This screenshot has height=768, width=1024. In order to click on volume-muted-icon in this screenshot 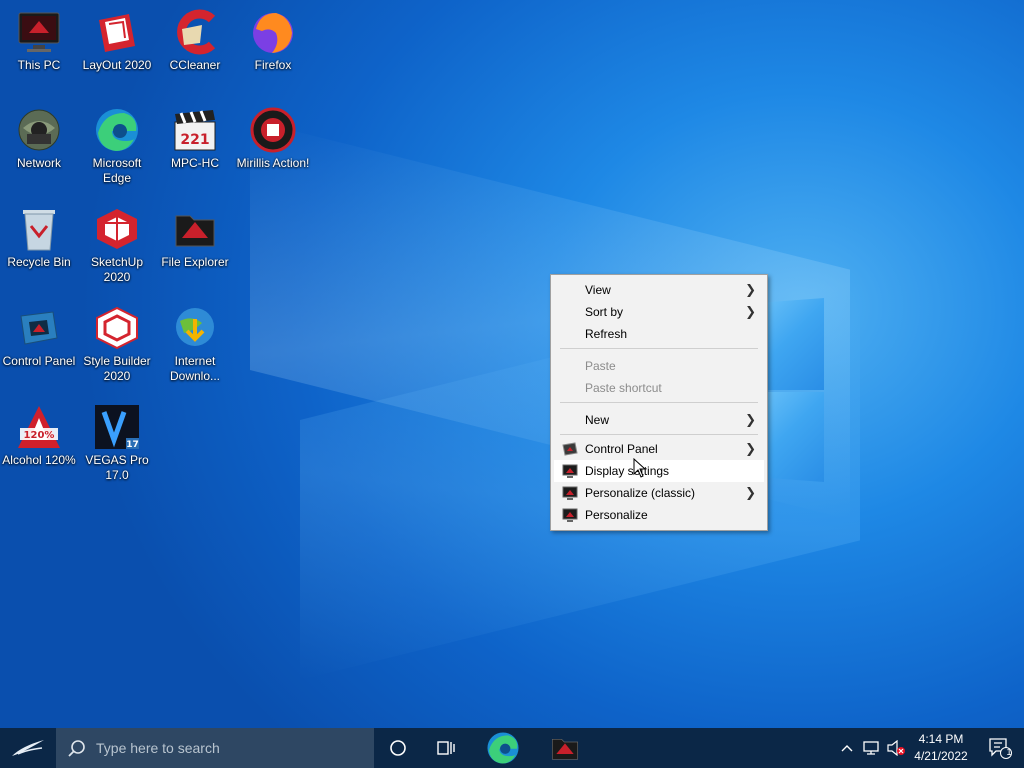, I will do `click(896, 748)`.